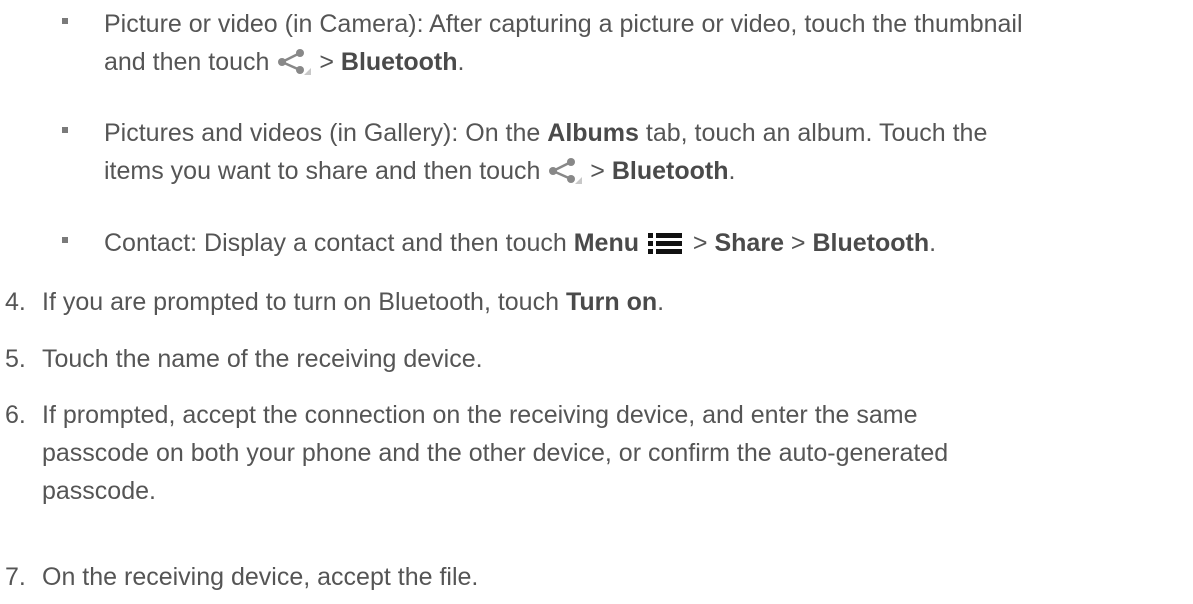 Image resolution: width=1193 pixels, height=604 pixels. I want to click on step-number: 4., so click(15, 302).